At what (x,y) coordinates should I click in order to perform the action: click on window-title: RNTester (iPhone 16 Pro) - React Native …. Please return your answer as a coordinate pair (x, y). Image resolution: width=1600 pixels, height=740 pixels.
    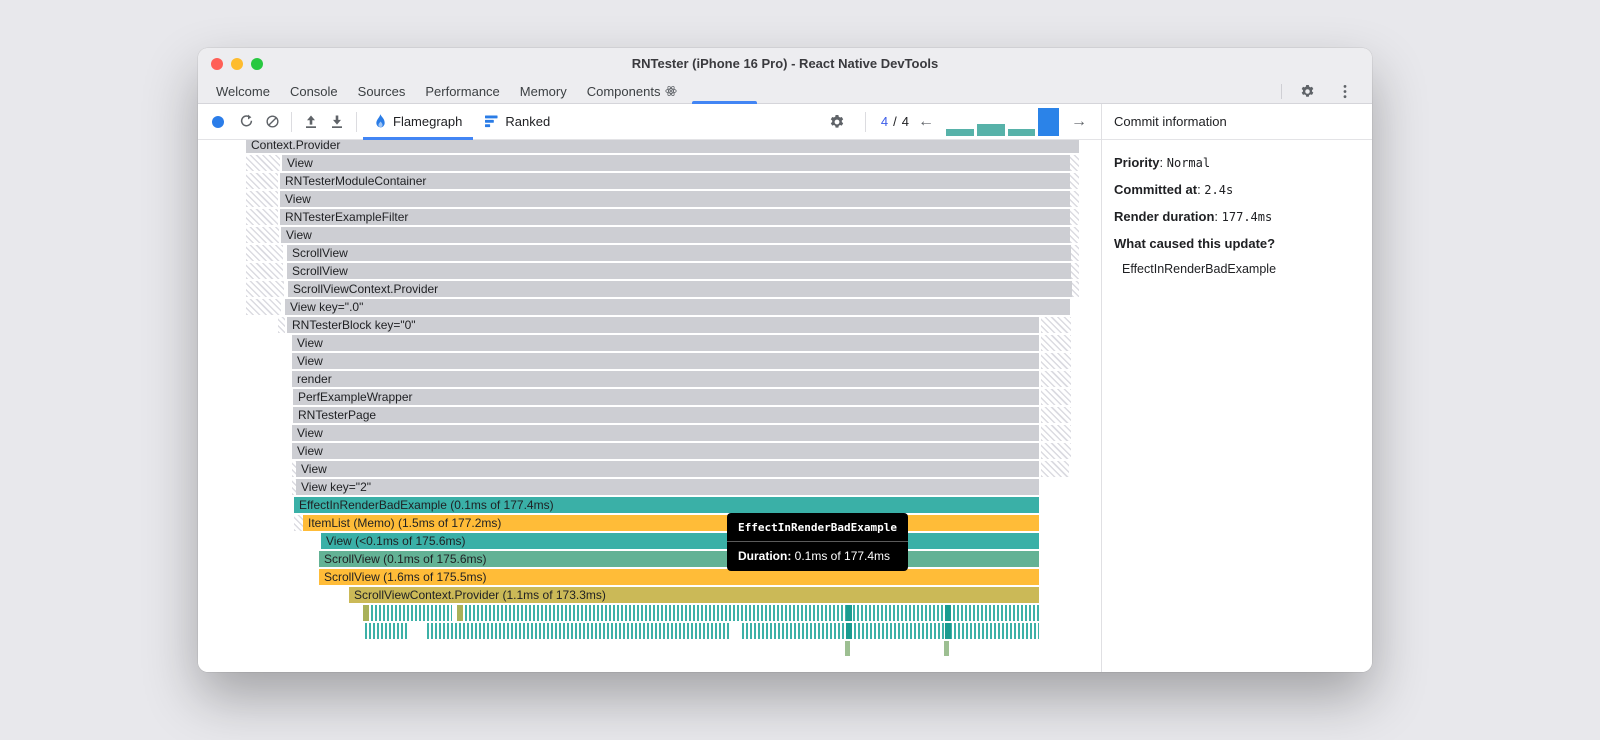
    Looking at the image, I should click on (785, 63).